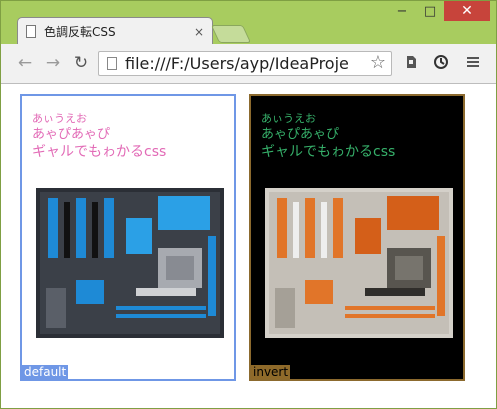 Image resolution: width=497 pixels, height=409 pixels. Describe the element at coordinates (25, 63) in the screenshot. I see `back-icon: ←` at that location.